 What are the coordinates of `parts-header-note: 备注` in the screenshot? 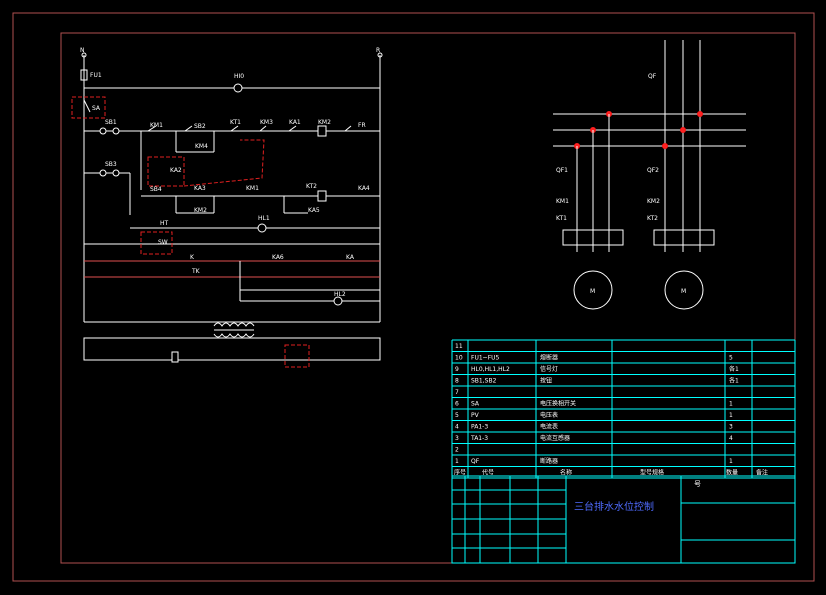 It's located at (762, 473).